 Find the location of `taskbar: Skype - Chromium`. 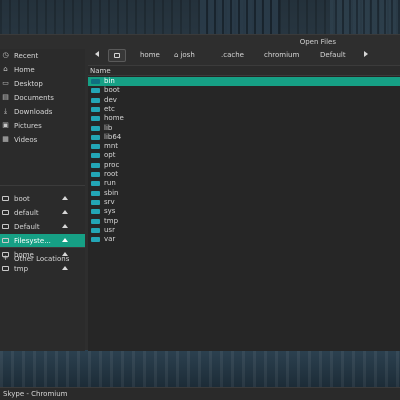

taskbar: Skype - Chromium is located at coordinates (200, 393).